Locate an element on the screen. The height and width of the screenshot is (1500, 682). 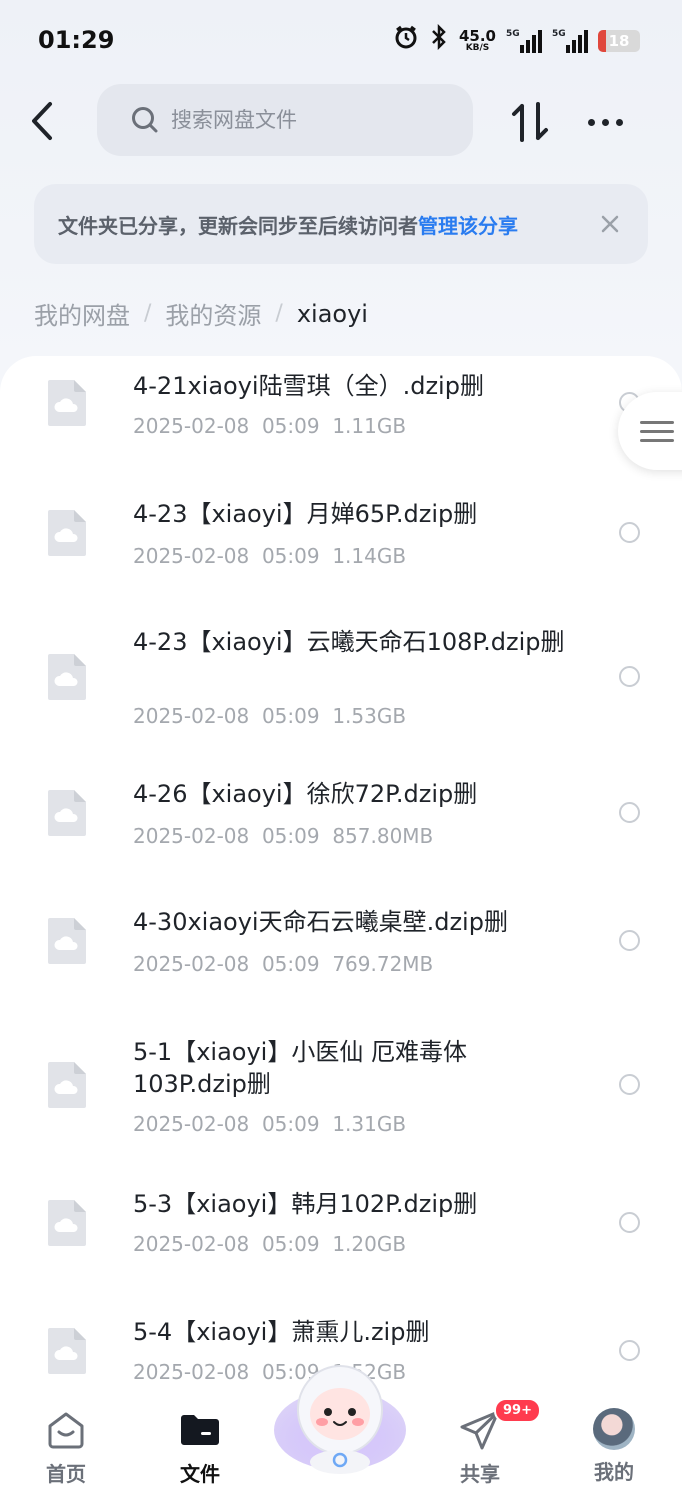
status-time: 01:29 is located at coordinates (76, 40).